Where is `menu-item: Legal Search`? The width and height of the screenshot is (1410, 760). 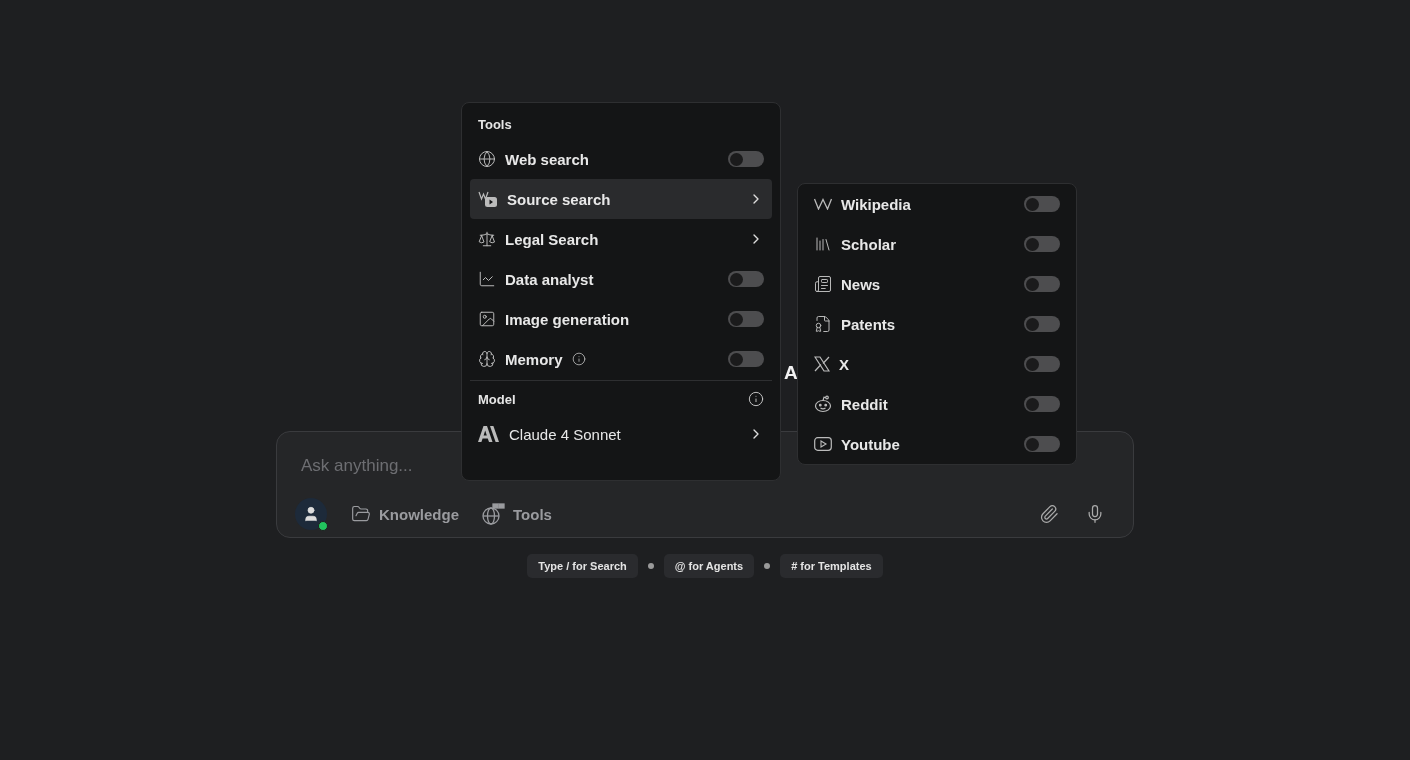 menu-item: Legal Search is located at coordinates (621, 239).